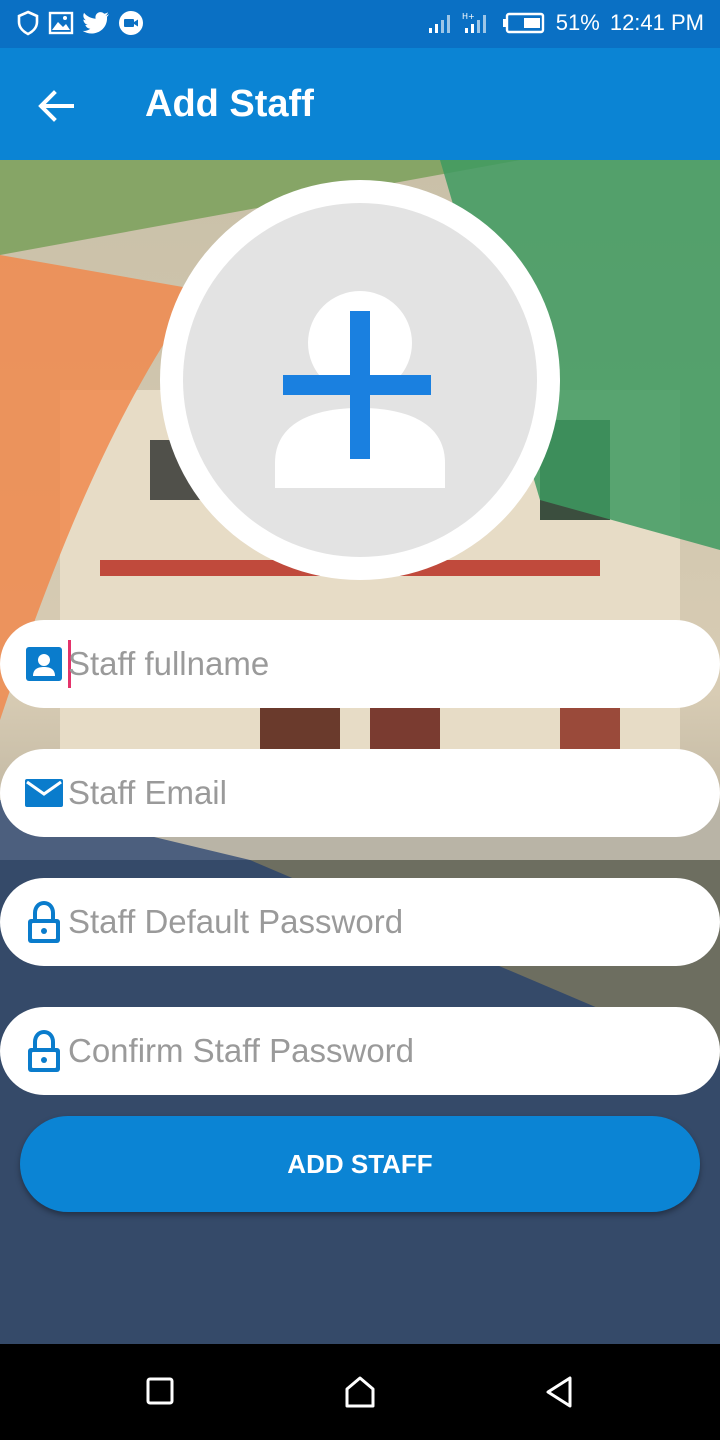 Image resolution: width=720 pixels, height=1440 pixels. Describe the element at coordinates (160, 1392) in the screenshot. I see `recents-icon` at that location.